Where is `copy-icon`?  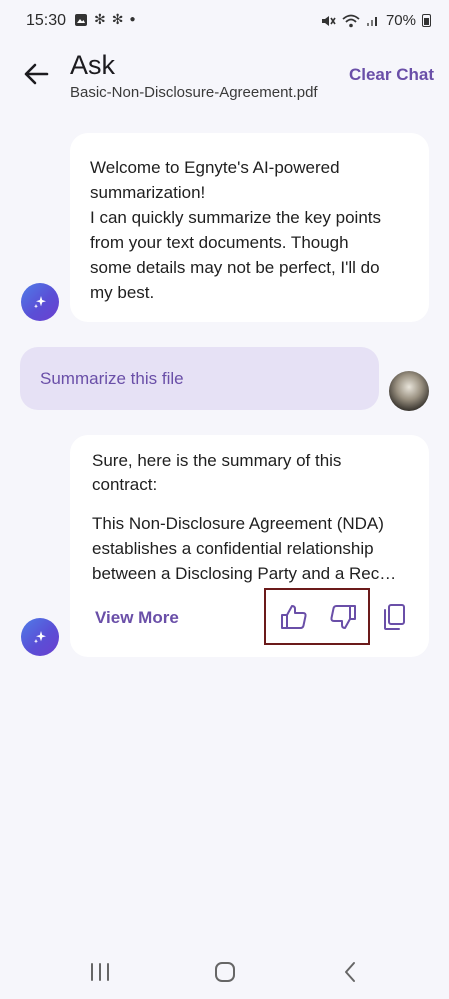
copy-icon is located at coordinates (394, 617).